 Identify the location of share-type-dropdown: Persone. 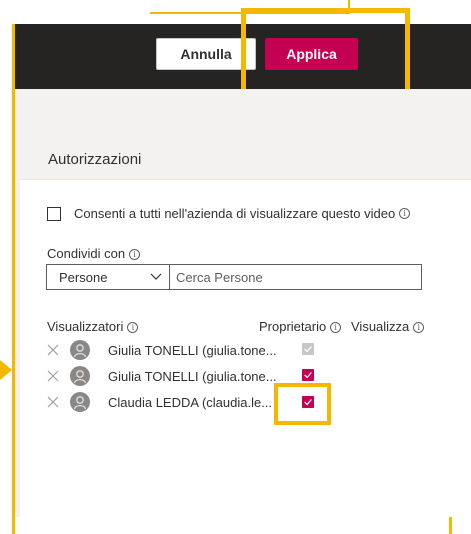
(108, 277).